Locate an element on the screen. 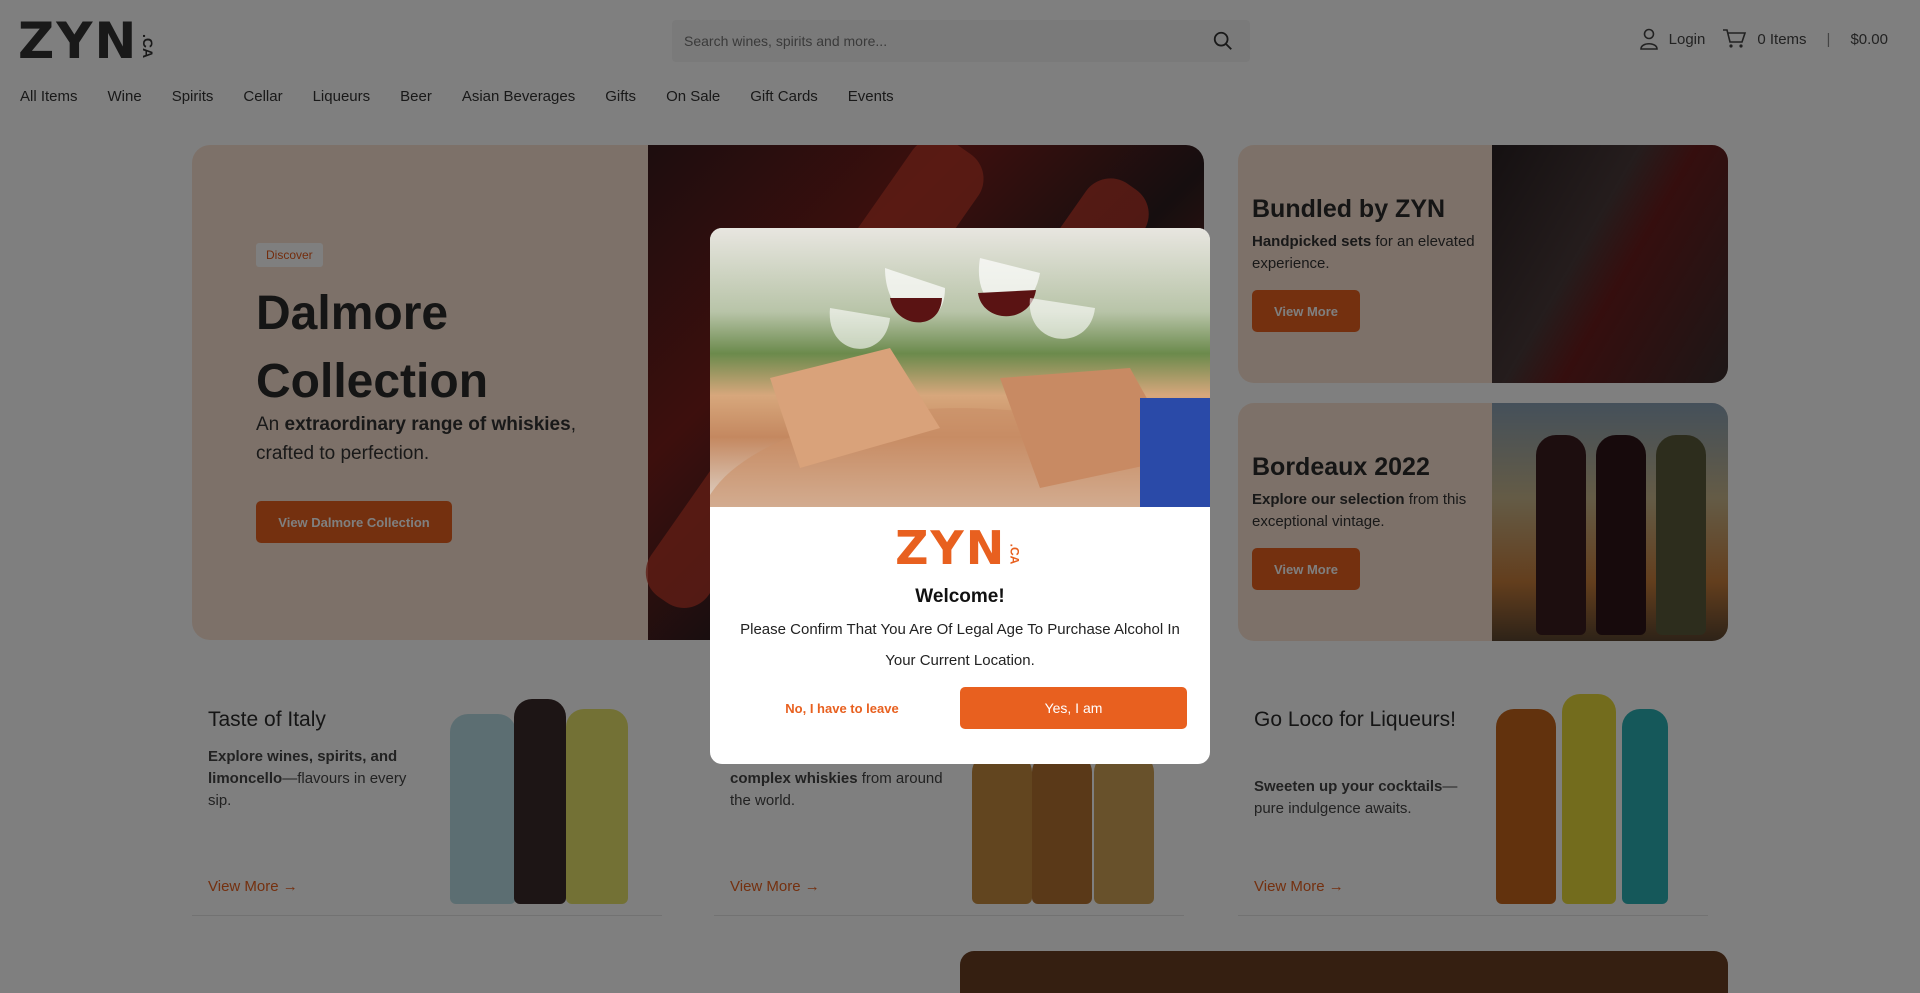  modal-logo: ZYN .CA is located at coordinates (960, 548).